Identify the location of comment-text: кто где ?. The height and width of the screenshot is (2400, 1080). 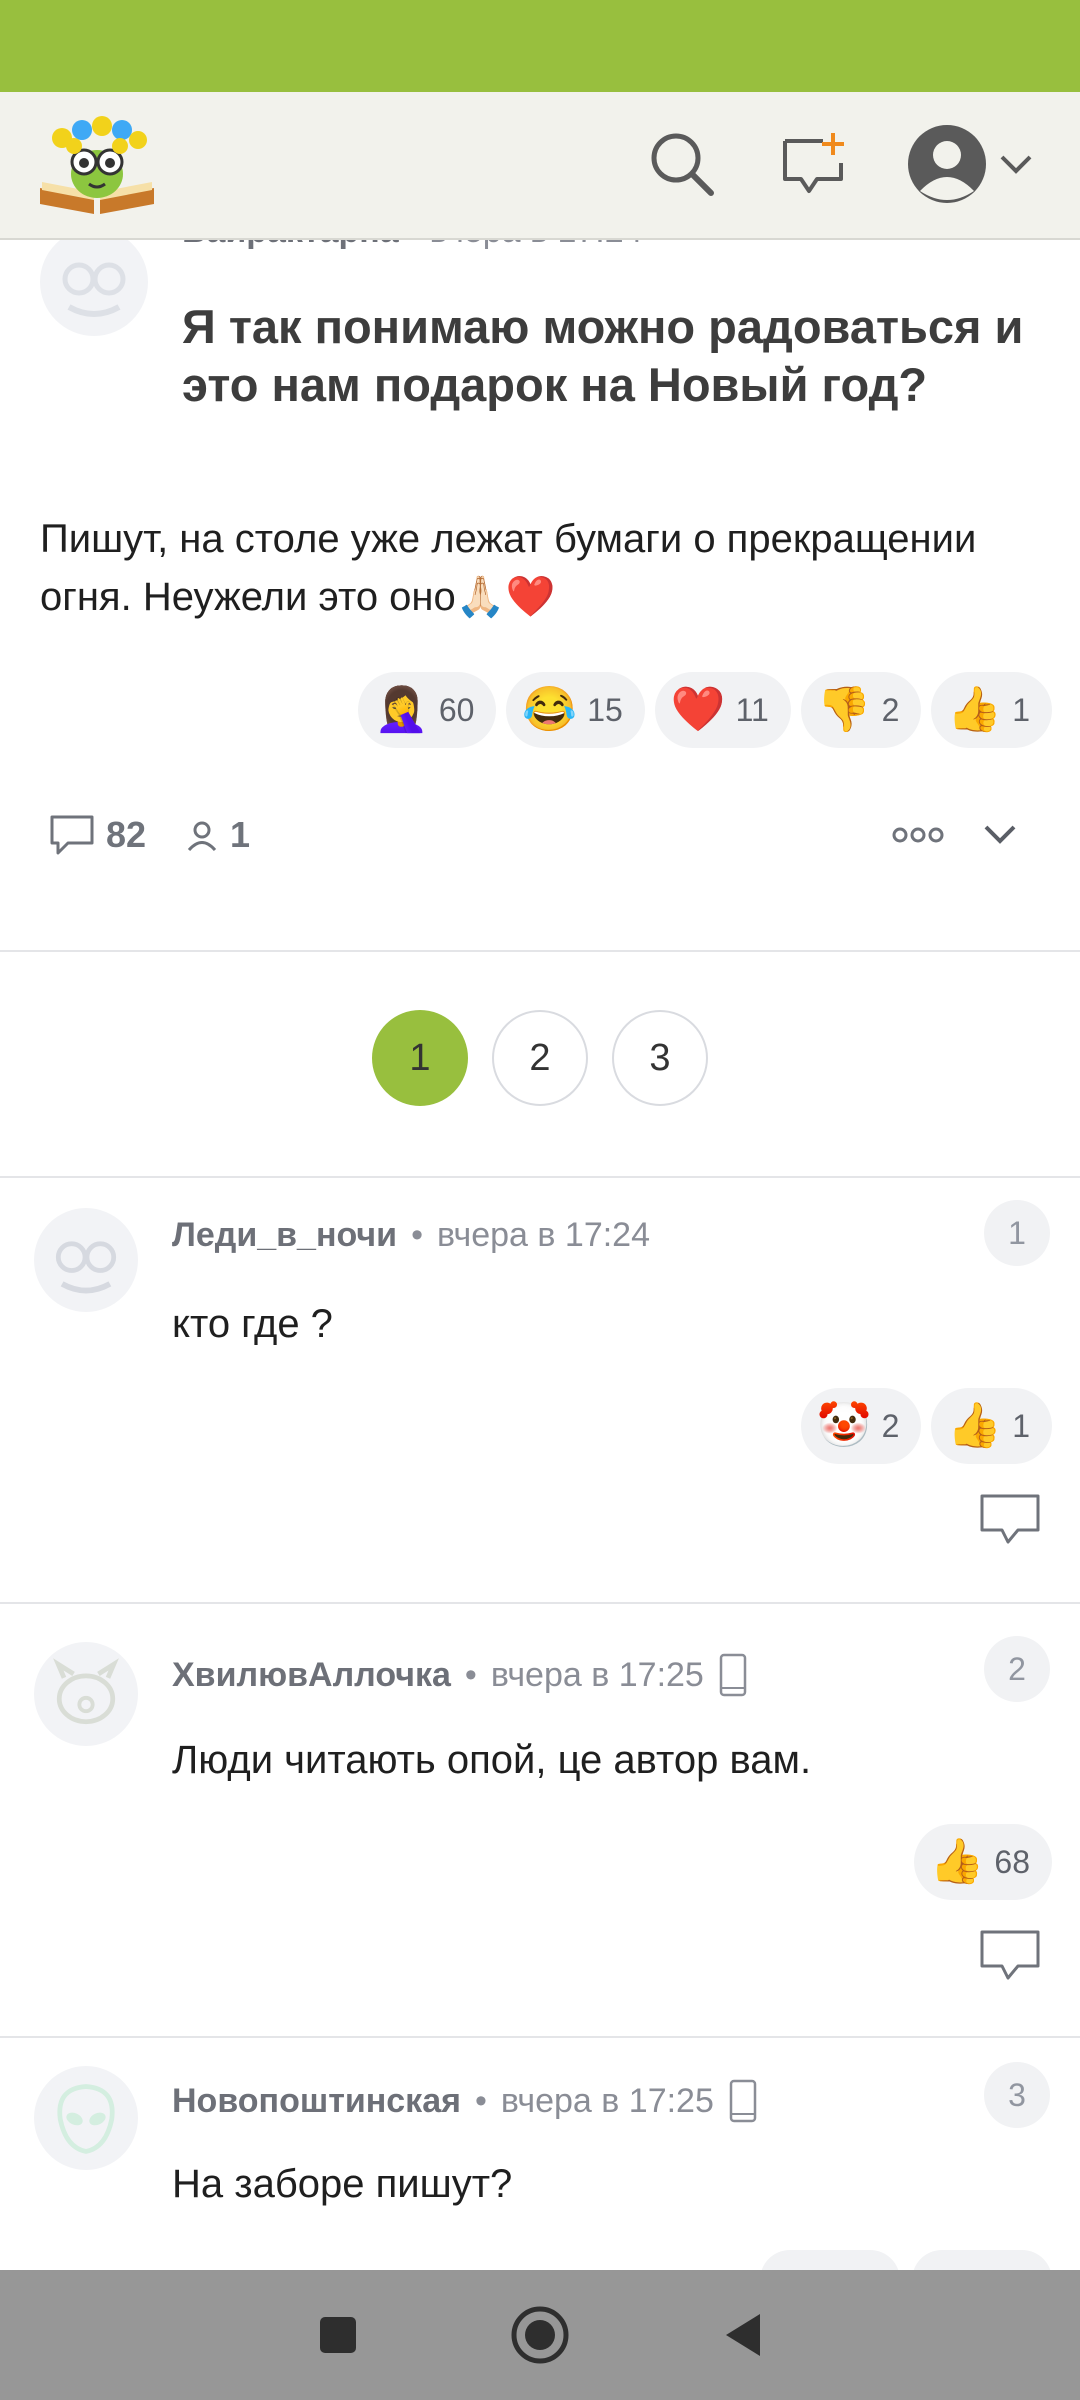
(252, 1324).